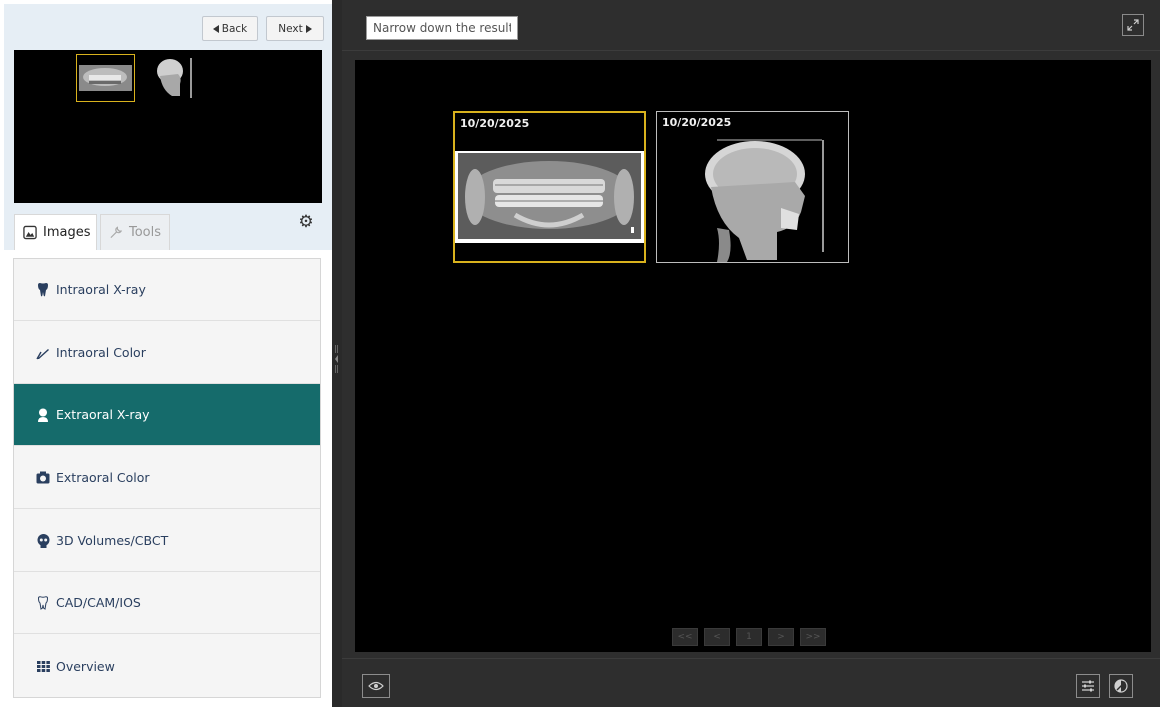 Image resolution: width=1160 pixels, height=707 pixels. What do you see at coordinates (103, 414) in the screenshot?
I see `menu-item-label: Extraoral X-ray` at bounding box center [103, 414].